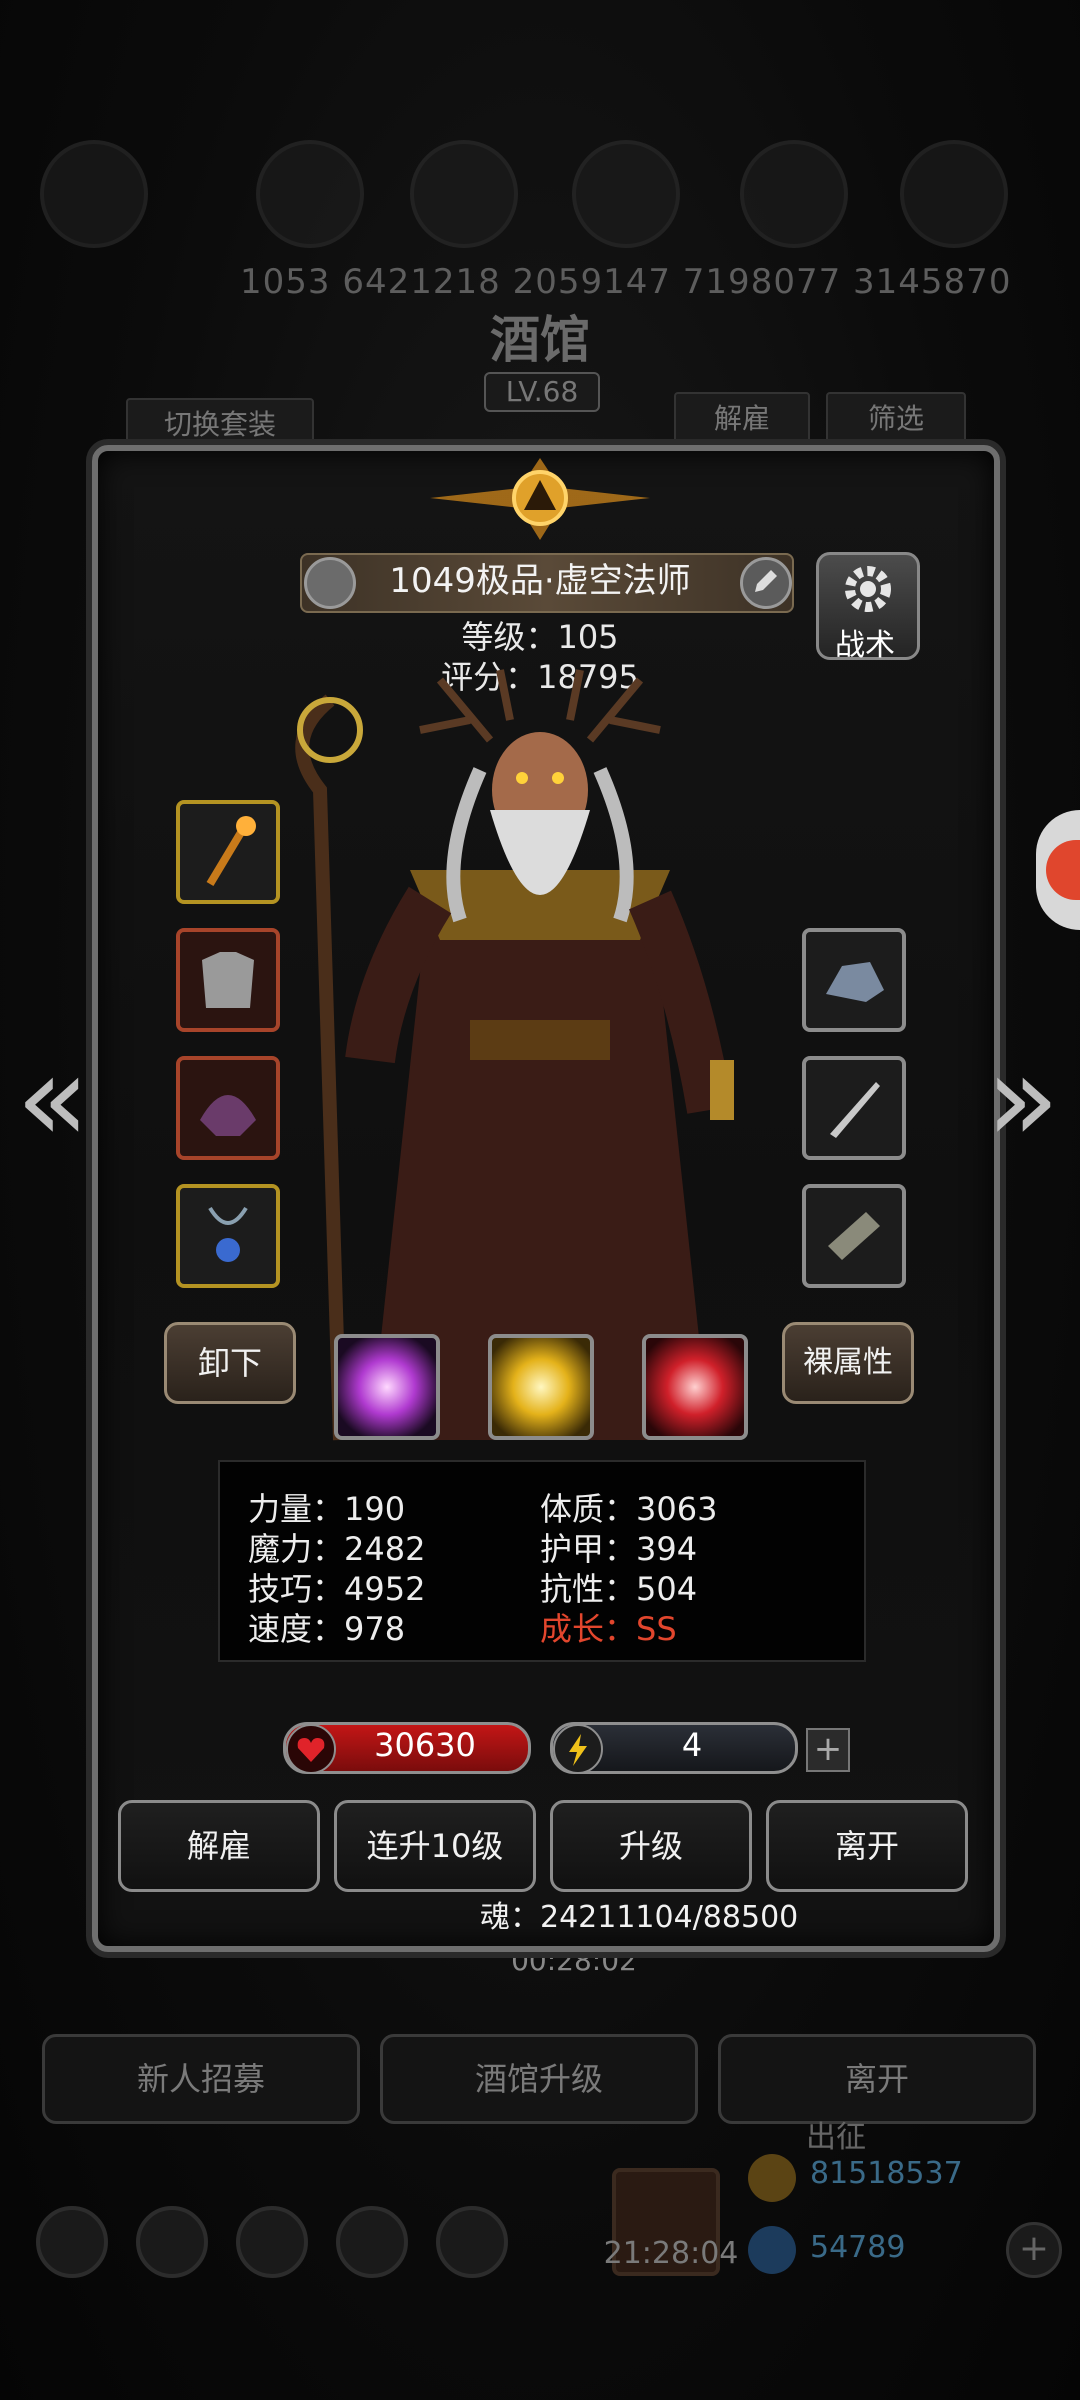 The image size is (1080, 2400). What do you see at coordinates (435, 1846) in the screenshot?
I see `level-up-10-button: 连升10级` at bounding box center [435, 1846].